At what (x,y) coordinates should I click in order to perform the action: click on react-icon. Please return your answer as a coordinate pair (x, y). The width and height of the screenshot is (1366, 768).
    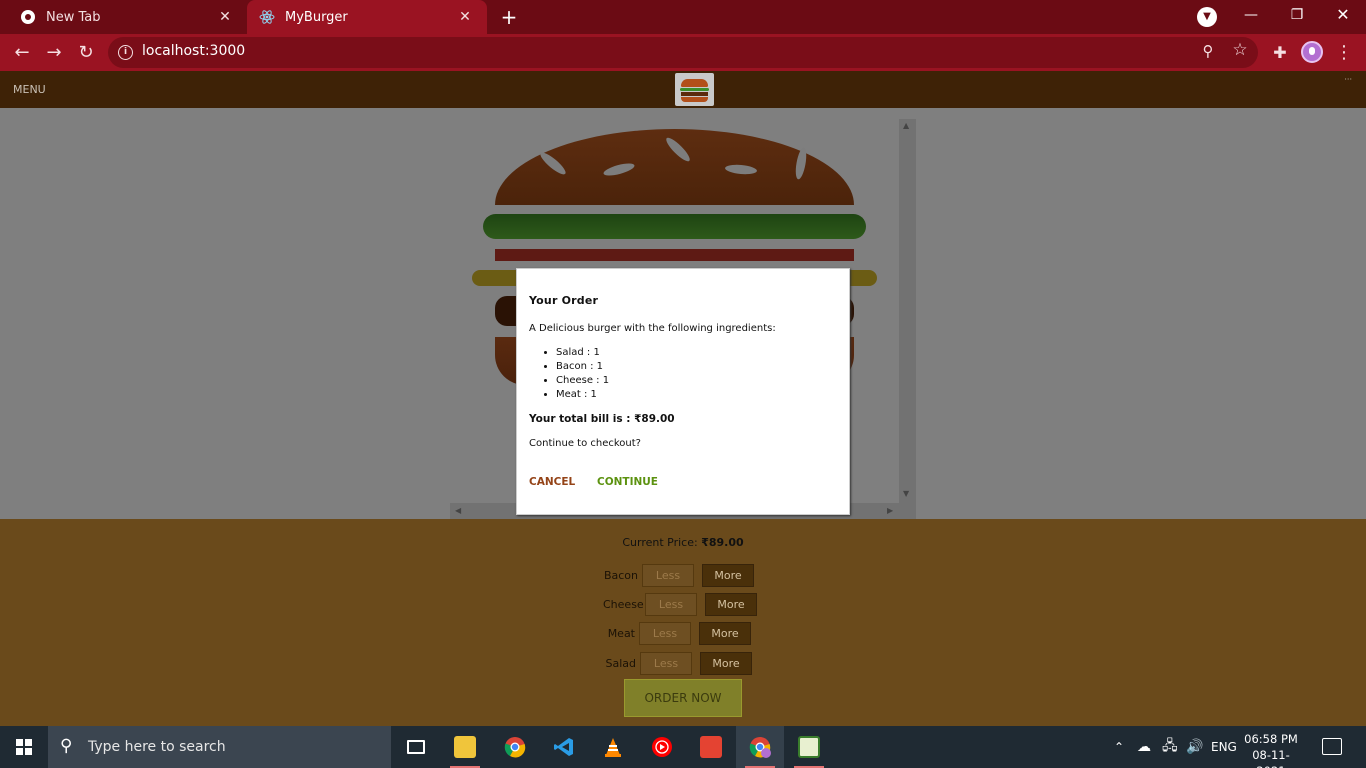
    Looking at the image, I should click on (267, 17).